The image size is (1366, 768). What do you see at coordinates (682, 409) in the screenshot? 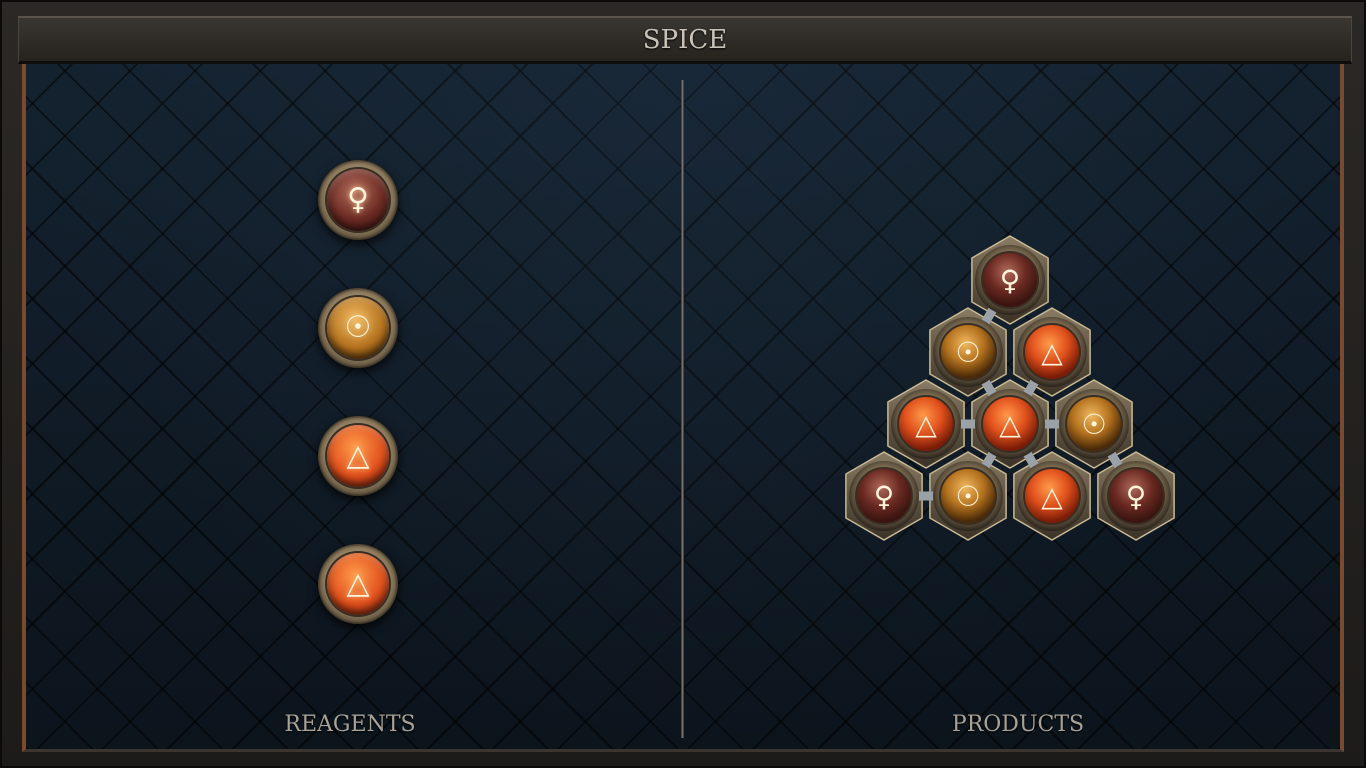
I see `panel-divider` at bounding box center [682, 409].